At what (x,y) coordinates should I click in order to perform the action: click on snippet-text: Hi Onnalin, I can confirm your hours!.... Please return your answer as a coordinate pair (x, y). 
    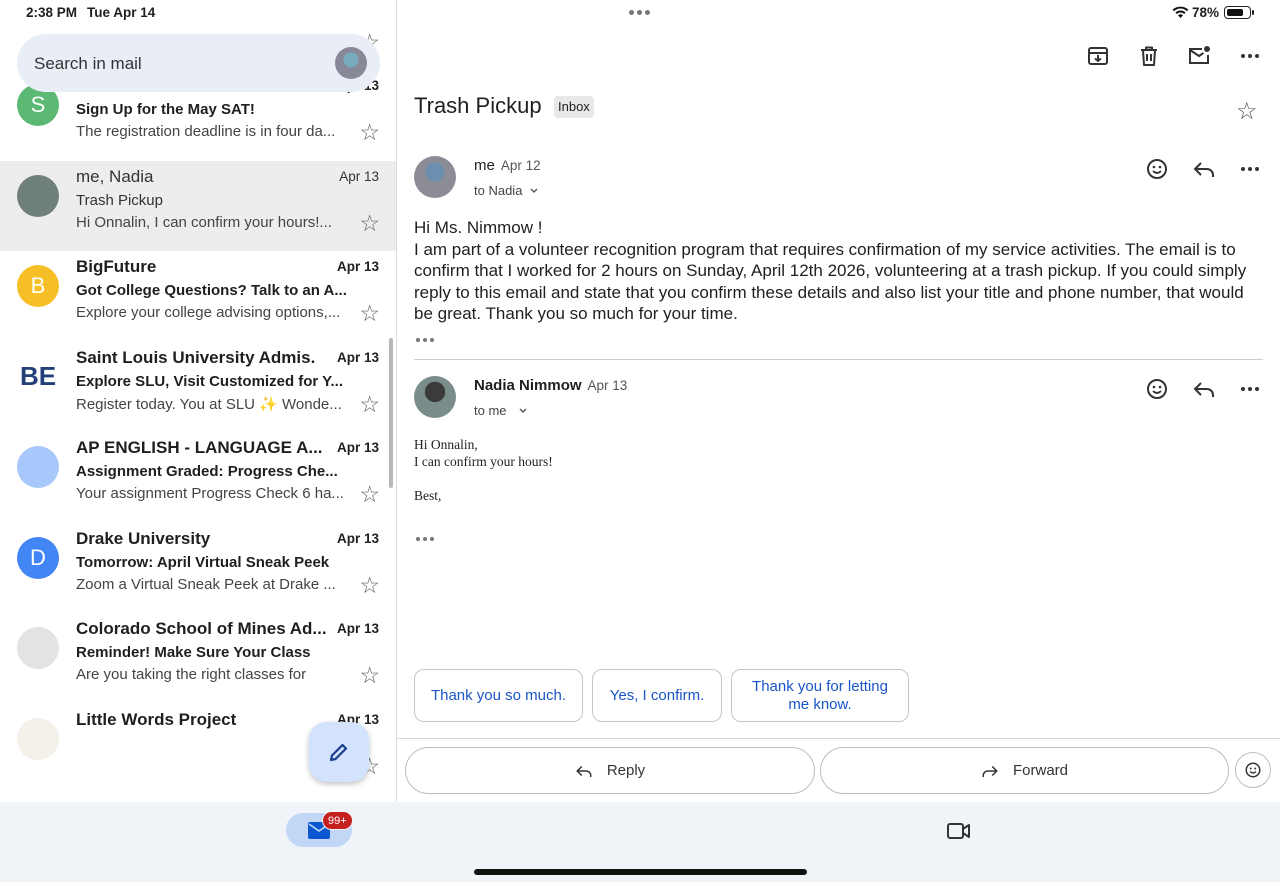
    Looking at the image, I should click on (204, 222).